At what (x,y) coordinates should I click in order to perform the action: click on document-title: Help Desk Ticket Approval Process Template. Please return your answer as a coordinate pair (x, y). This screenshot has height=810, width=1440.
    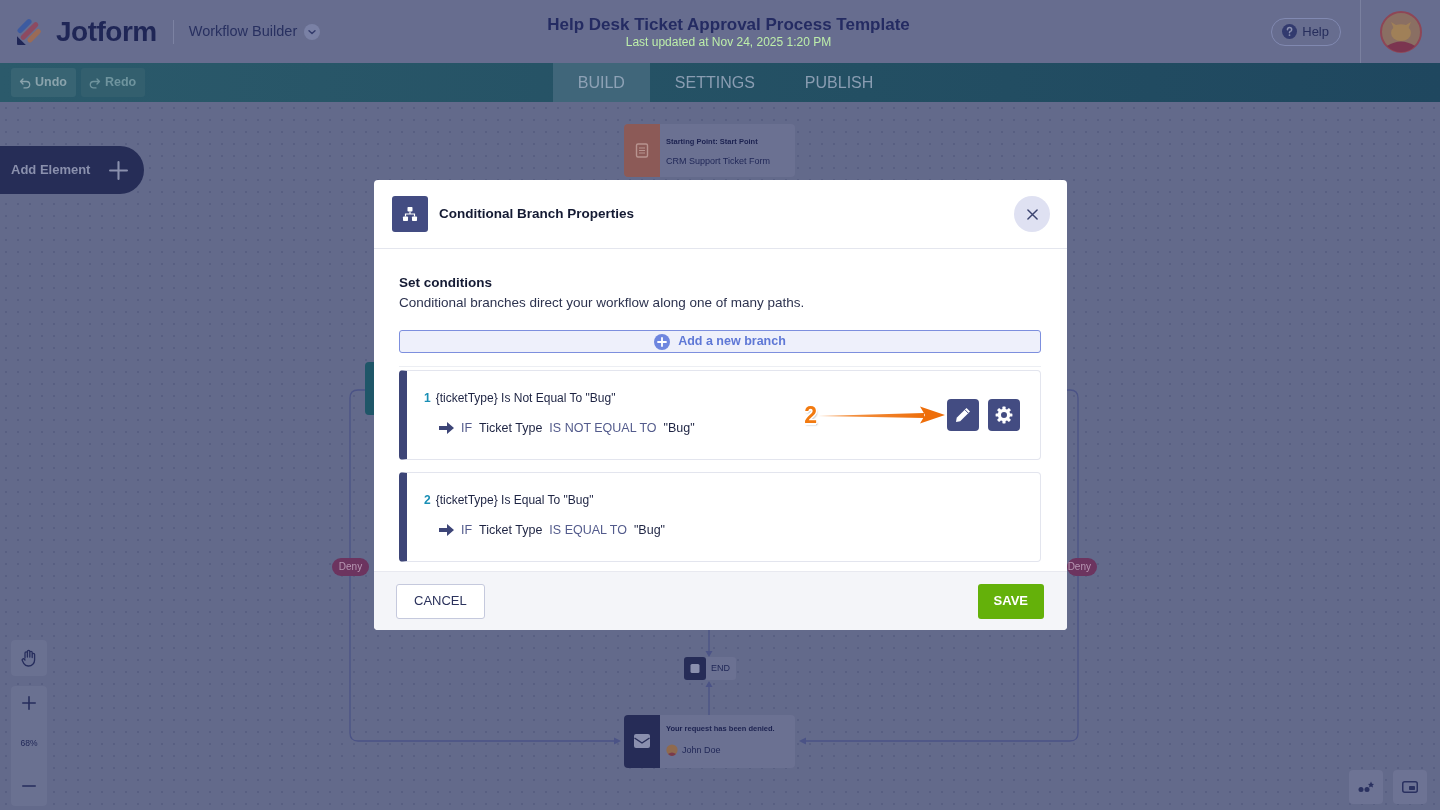
    Looking at the image, I should click on (728, 24).